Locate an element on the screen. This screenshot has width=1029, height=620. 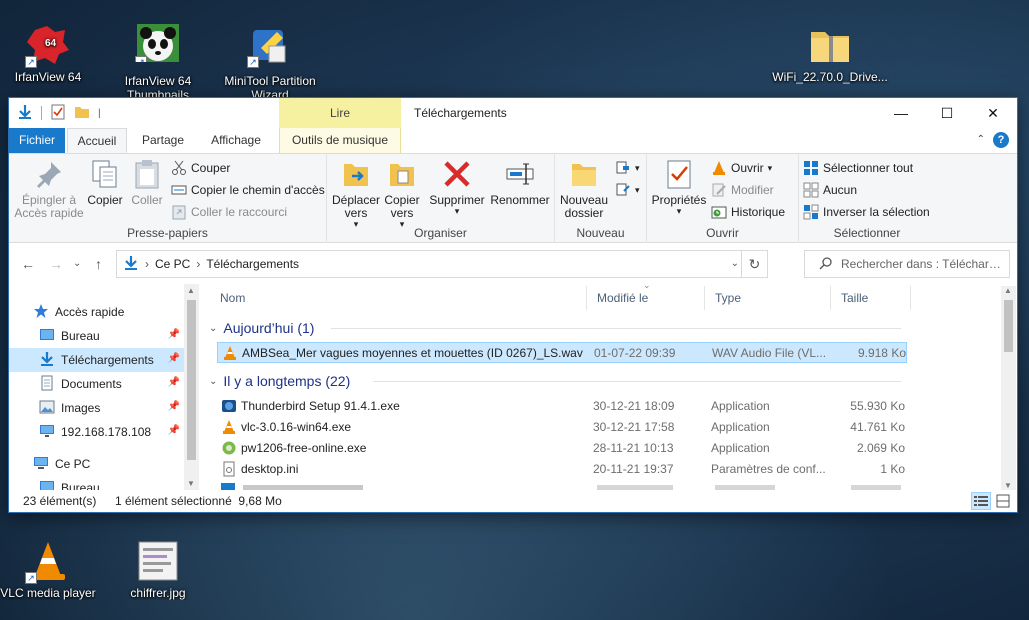
address-bar: › Ce PC › Téléchargements ⌄ ↻ is located at coordinates (442, 264).